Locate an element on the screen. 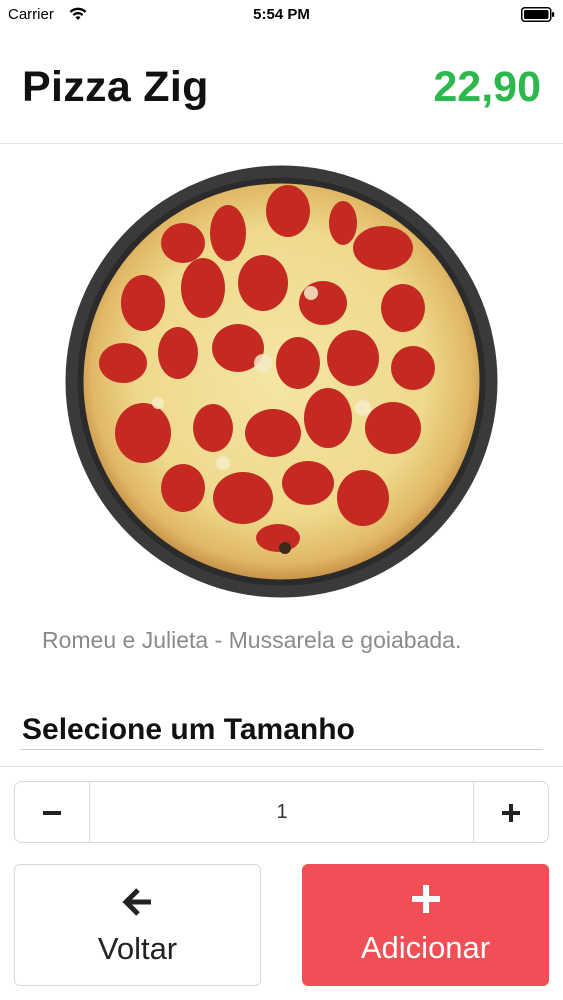  status-bar: Carrier 5:54 PM is located at coordinates (281, 15).